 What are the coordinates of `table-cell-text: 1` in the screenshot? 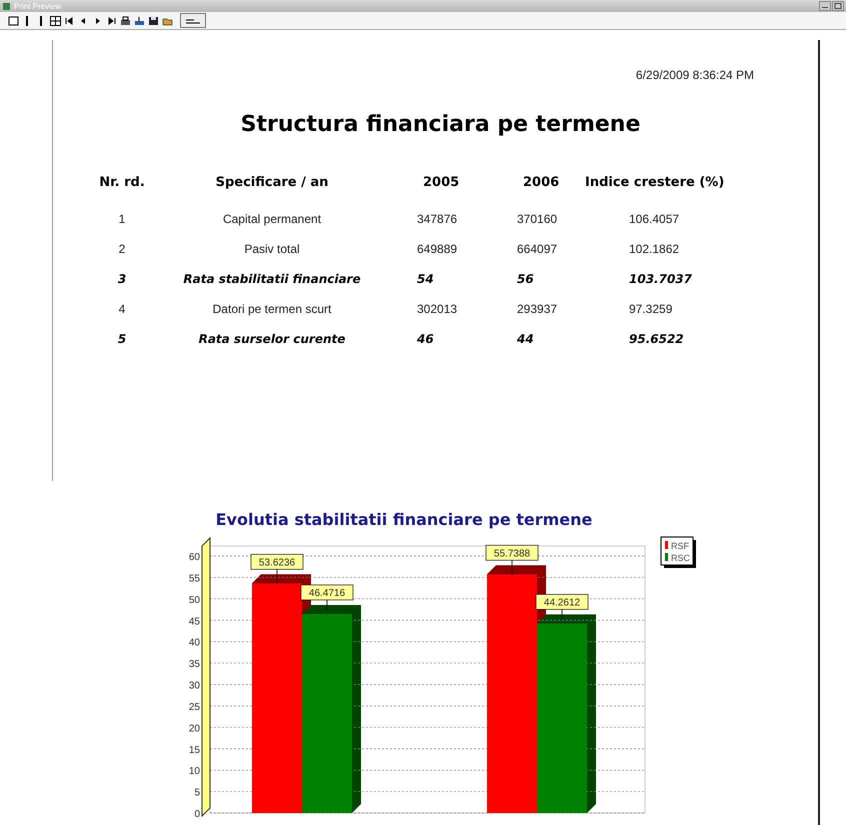 It's located at (122, 219).